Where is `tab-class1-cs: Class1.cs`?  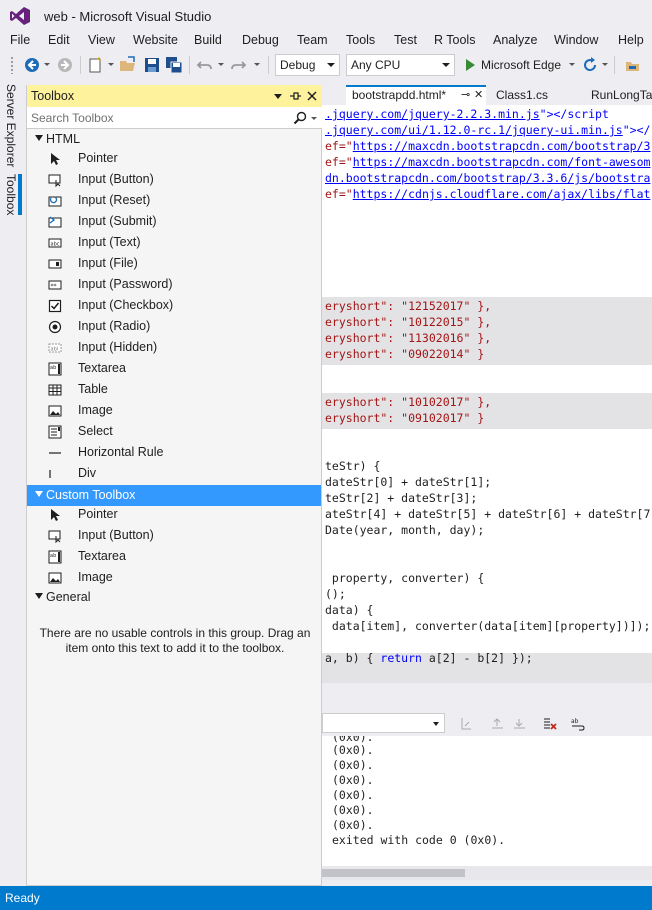 tab-class1-cs: Class1.cs is located at coordinates (535, 95).